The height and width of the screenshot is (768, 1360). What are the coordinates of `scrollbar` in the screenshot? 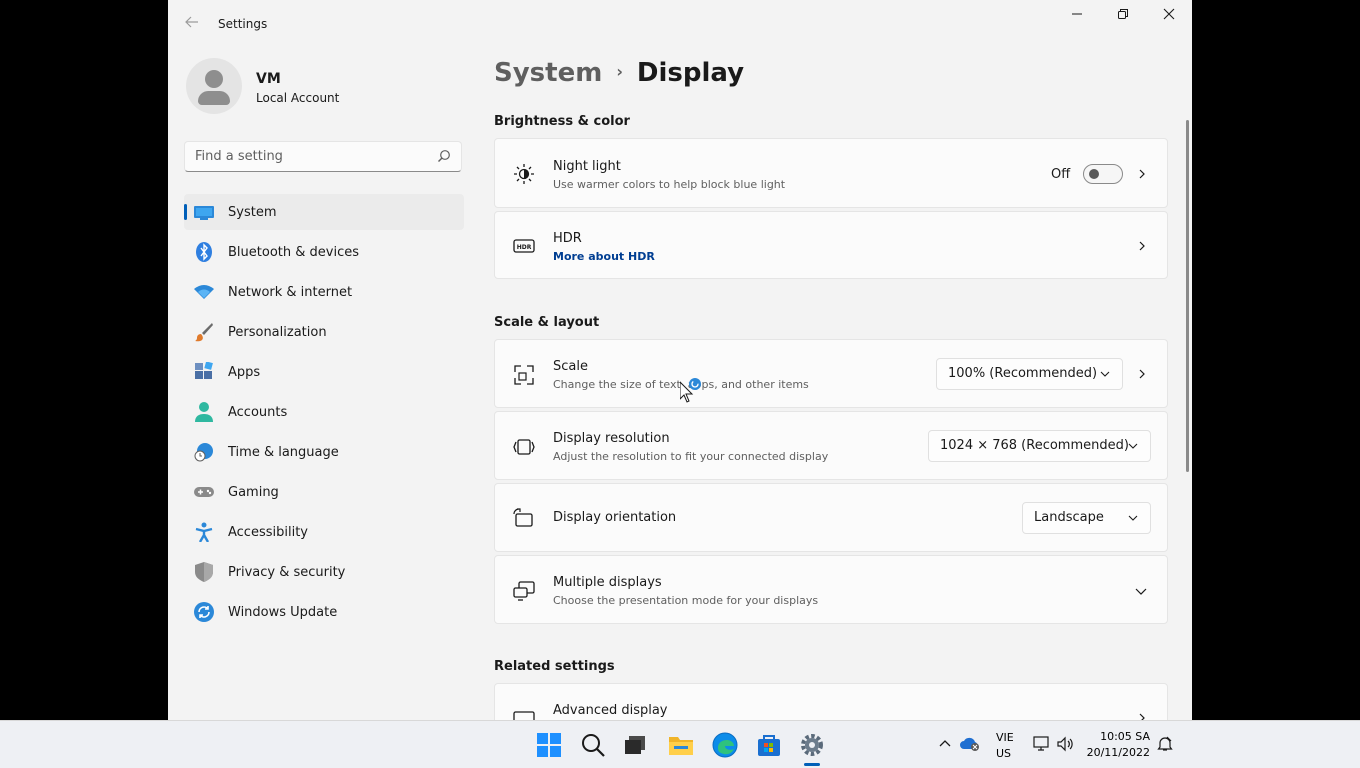 It's located at (1187, 296).